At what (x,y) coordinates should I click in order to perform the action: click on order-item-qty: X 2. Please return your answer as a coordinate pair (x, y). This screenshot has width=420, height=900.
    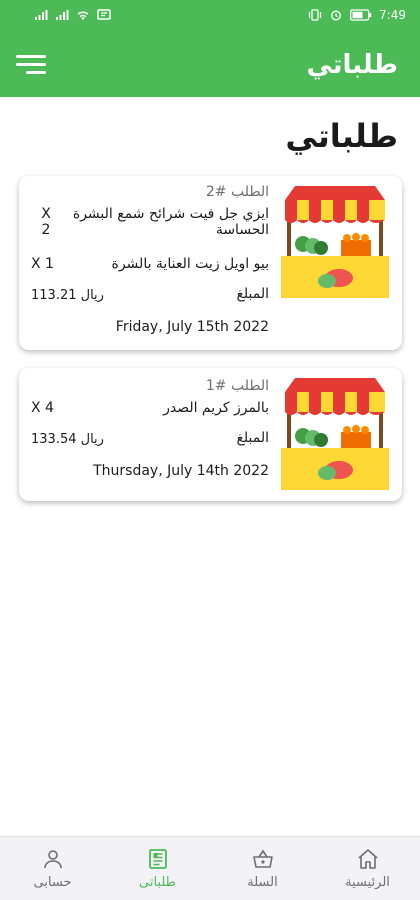
    Looking at the image, I should click on (46, 222).